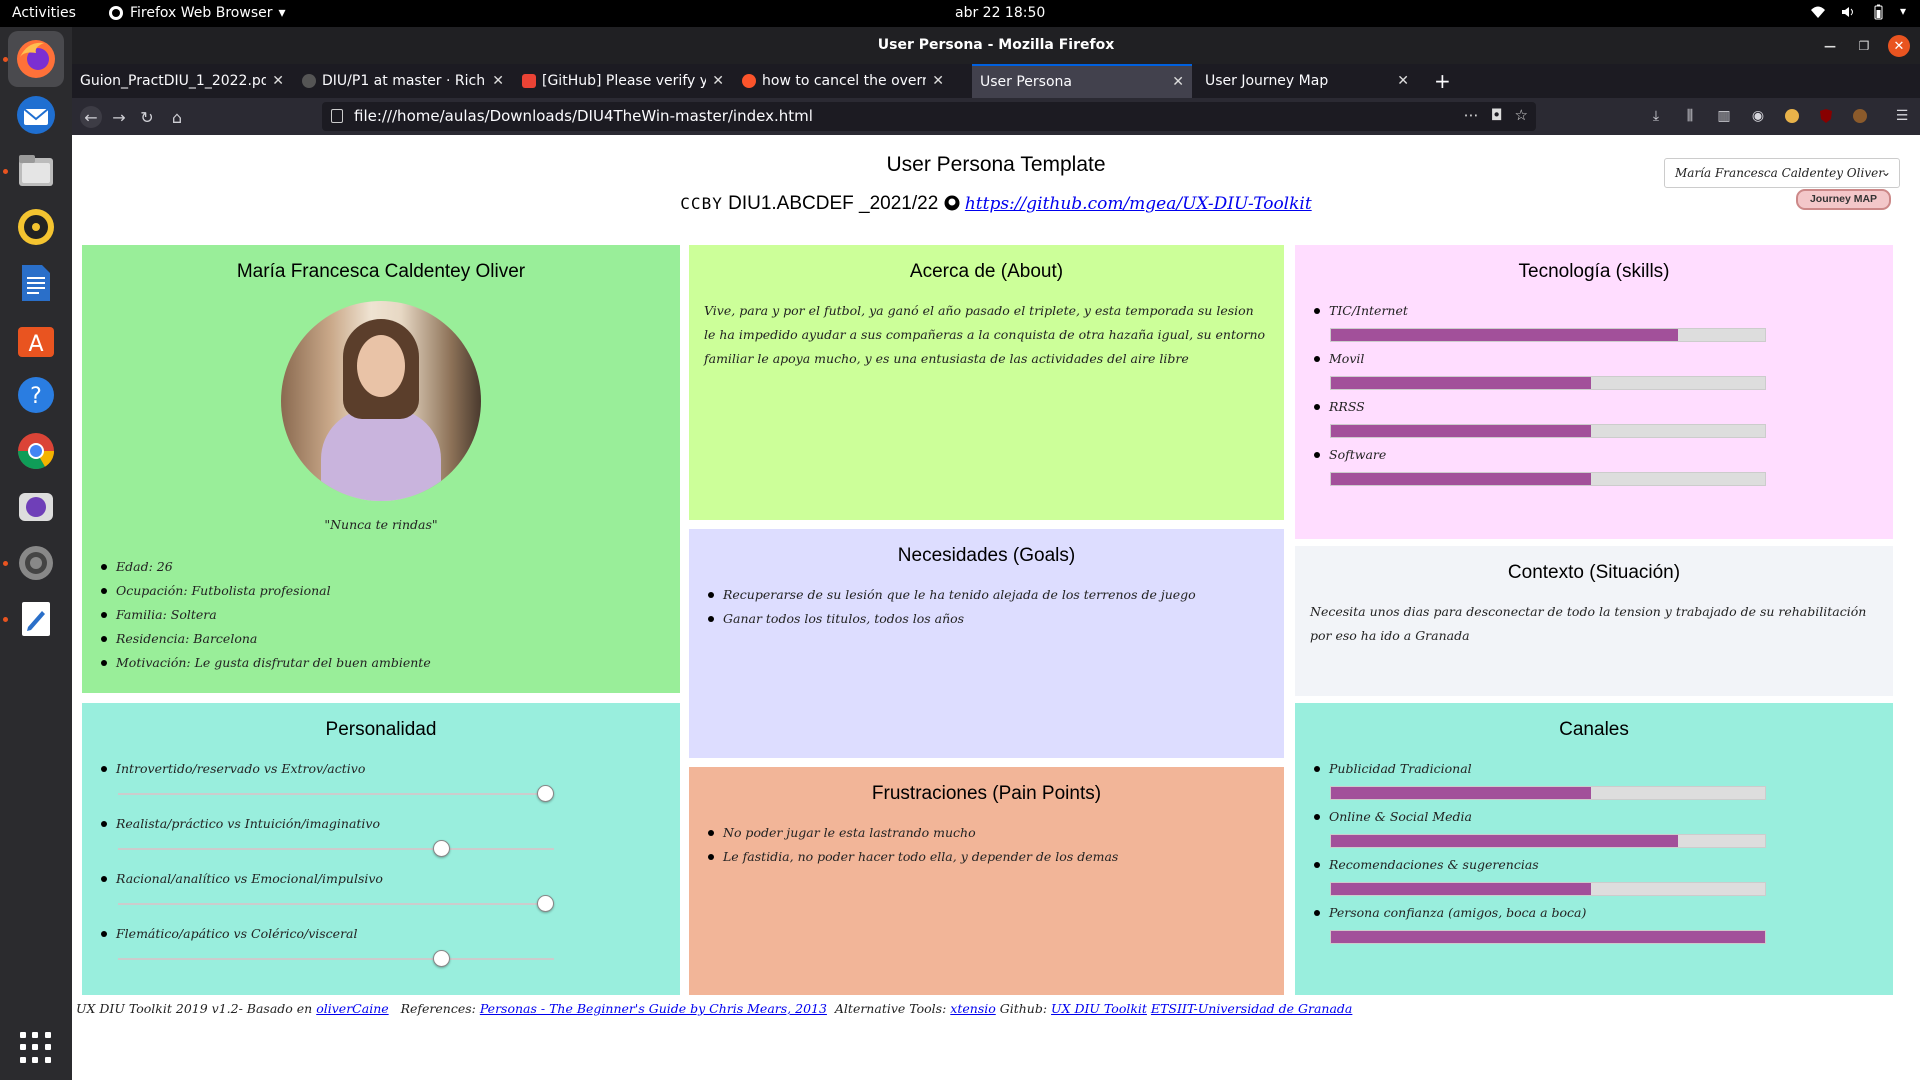 This screenshot has height=1080, width=1920. I want to click on tab-github-repo: DIU/P1 at master · Richi7 ✕, so click(403, 81).